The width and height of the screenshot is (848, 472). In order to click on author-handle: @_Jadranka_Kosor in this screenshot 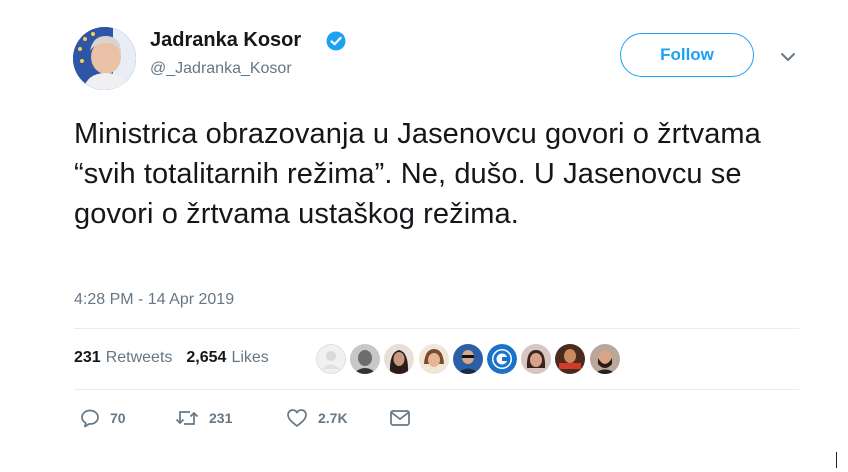, I will do `click(221, 69)`.